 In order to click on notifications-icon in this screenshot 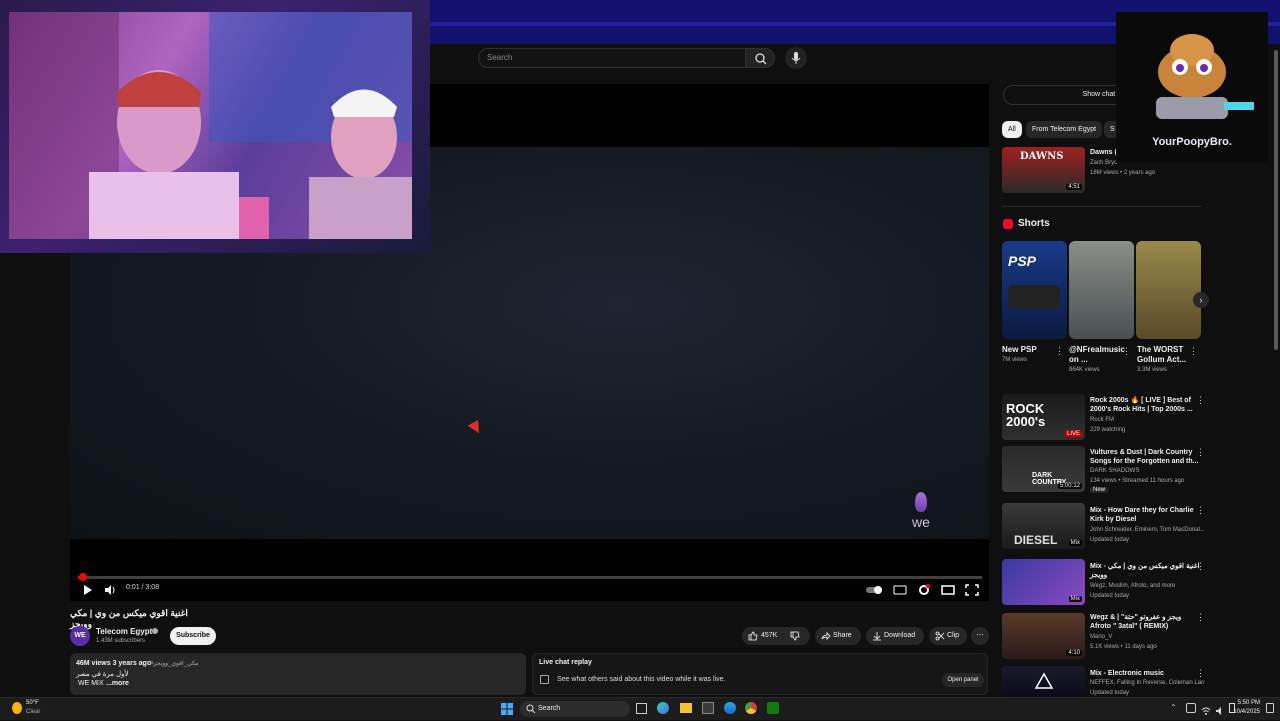, I will do `click(1270, 708)`.